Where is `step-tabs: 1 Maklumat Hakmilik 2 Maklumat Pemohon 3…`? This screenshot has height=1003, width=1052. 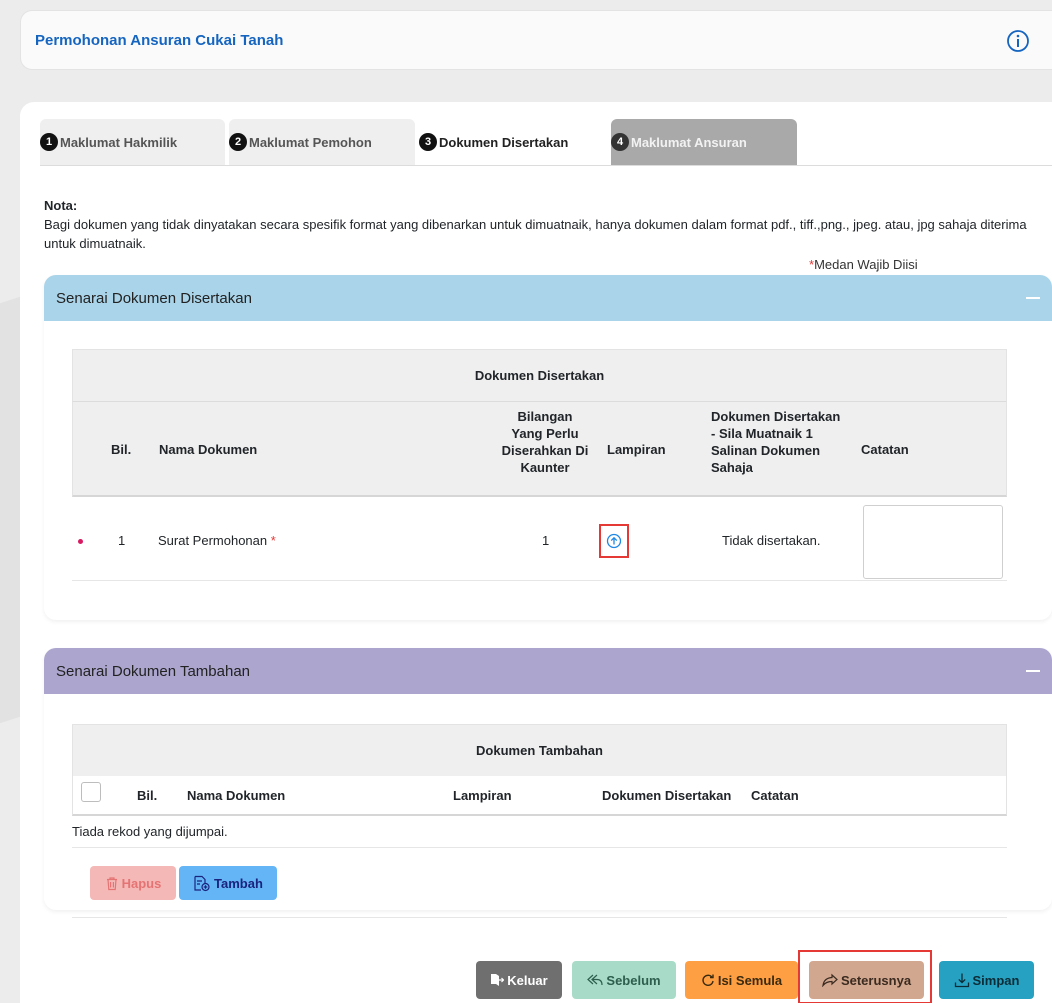 step-tabs: 1 Maklumat Hakmilik 2 Maklumat Pemohon 3… is located at coordinates (420, 142).